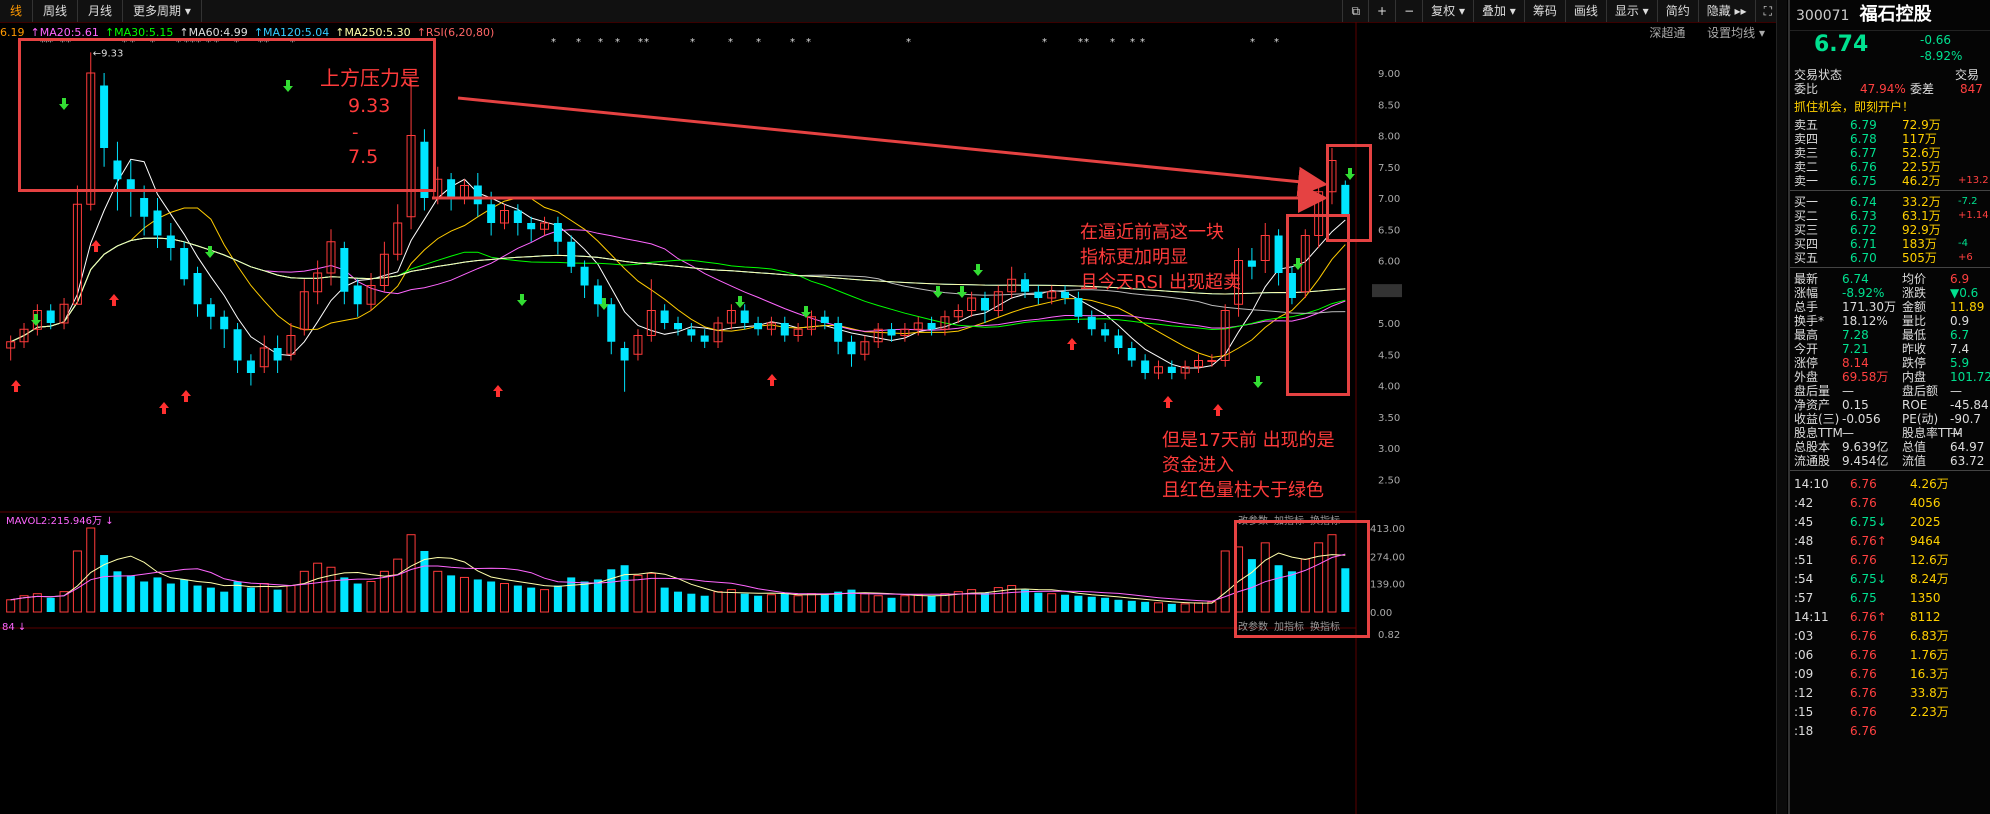  I want to click on tick-time: :09, so click(1804, 674).